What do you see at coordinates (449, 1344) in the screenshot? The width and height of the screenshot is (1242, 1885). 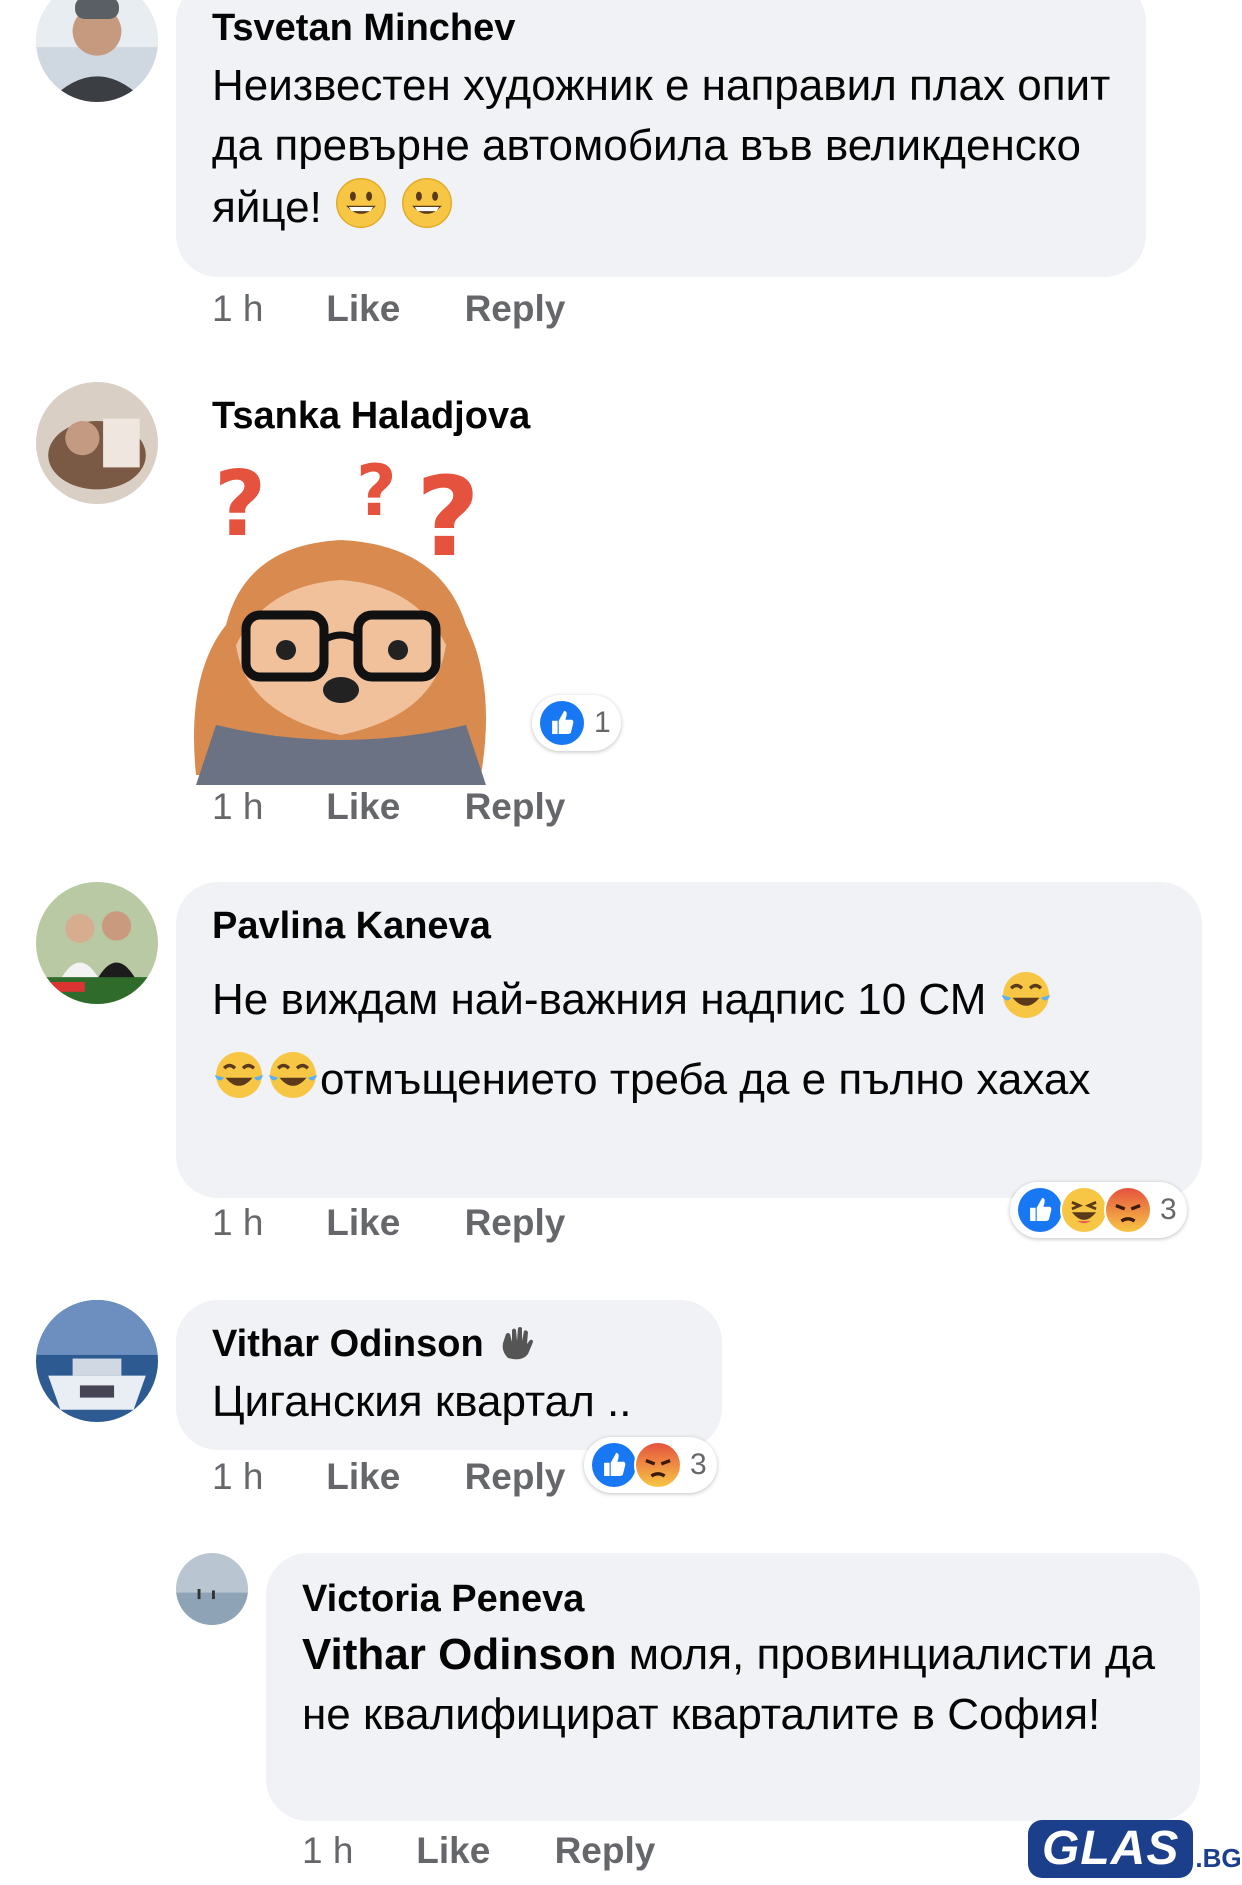 I see `comment-author: Vithar Odinson` at bounding box center [449, 1344].